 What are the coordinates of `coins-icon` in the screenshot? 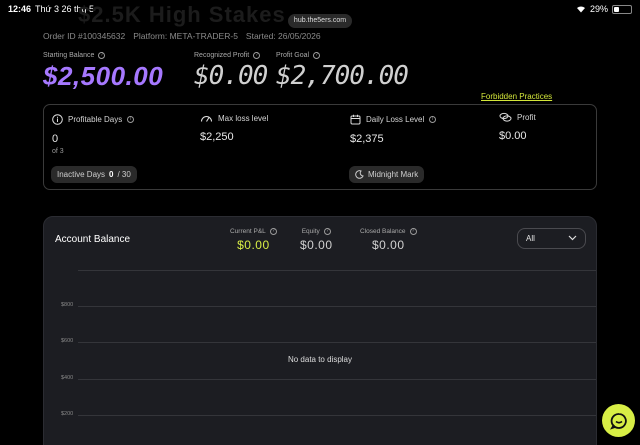 It's located at (505, 117).